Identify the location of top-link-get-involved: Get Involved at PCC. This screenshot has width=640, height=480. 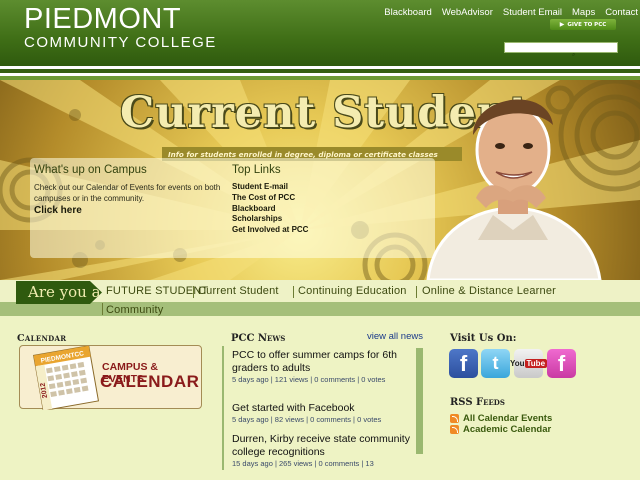
(270, 230).